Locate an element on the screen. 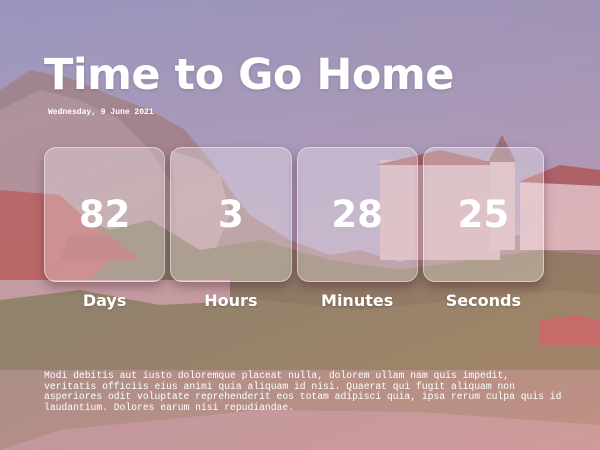 This screenshot has height=450, width=600. days-card: 82 is located at coordinates (105, 214).